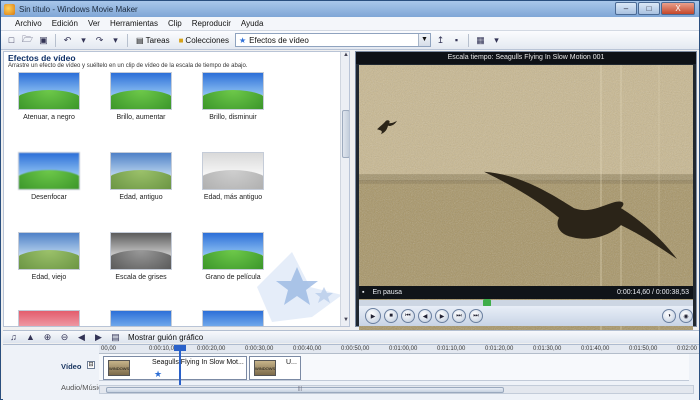 The height and width of the screenshot is (400, 700). I want to click on view-icon: ▦, so click(480, 40).